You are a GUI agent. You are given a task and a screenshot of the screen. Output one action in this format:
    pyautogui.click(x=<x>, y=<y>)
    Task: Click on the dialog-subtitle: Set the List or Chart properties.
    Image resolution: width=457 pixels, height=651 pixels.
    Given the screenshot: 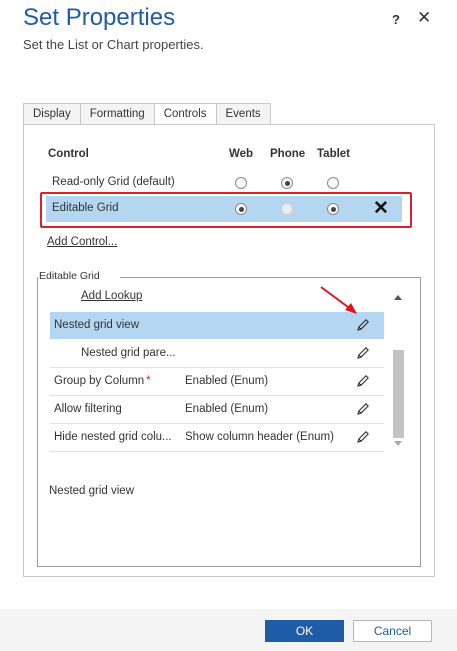 What is the action you would take?
    pyautogui.click(x=113, y=44)
    